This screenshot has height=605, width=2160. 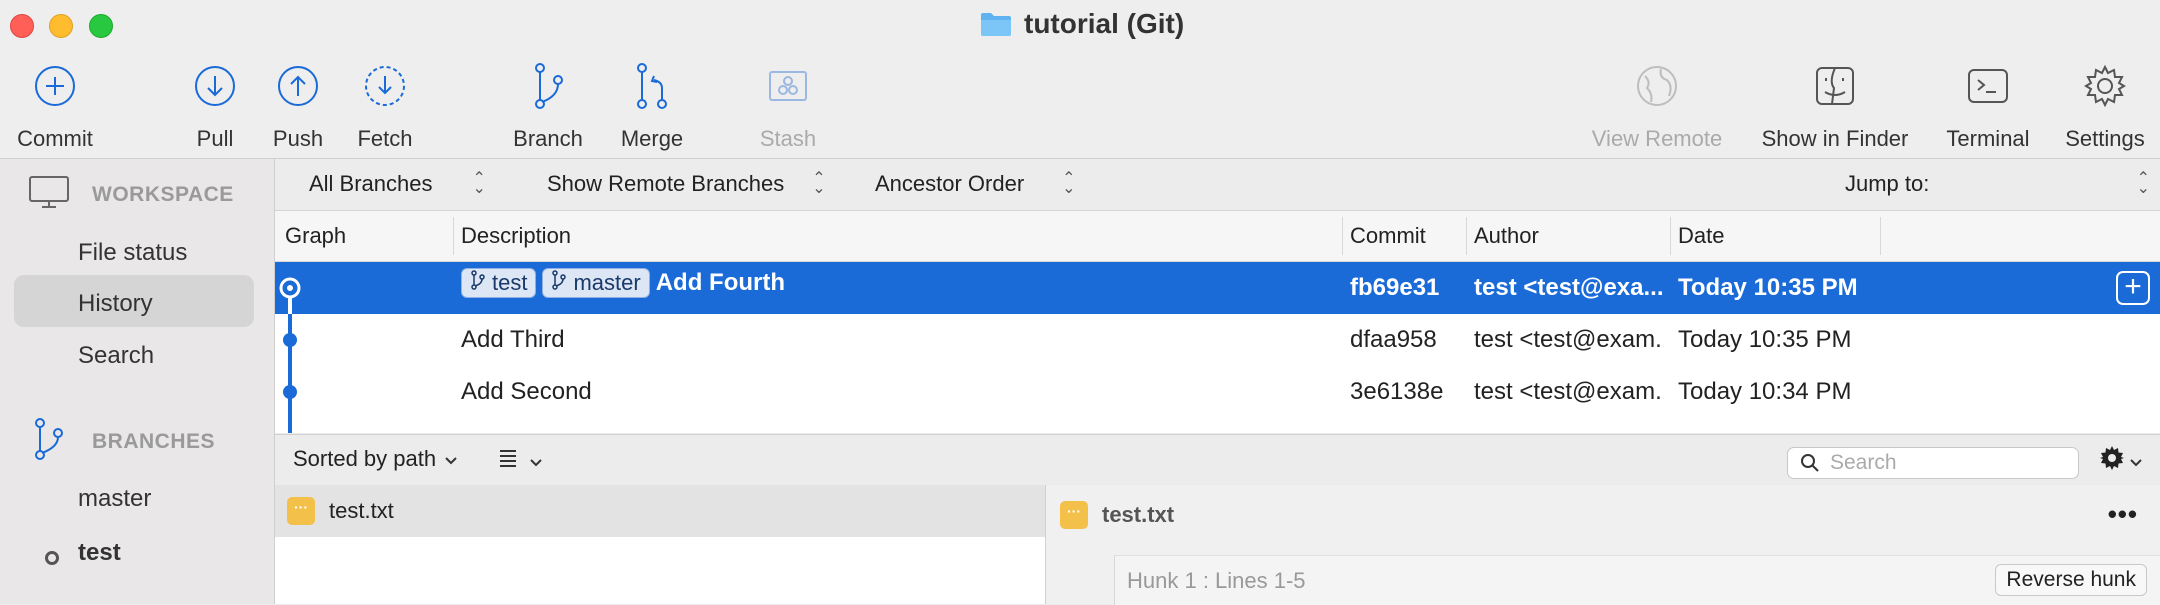 What do you see at coordinates (1835, 138) in the screenshot?
I see `show-in-finder-label: Show in Finder` at bounding box center [1835, 138].